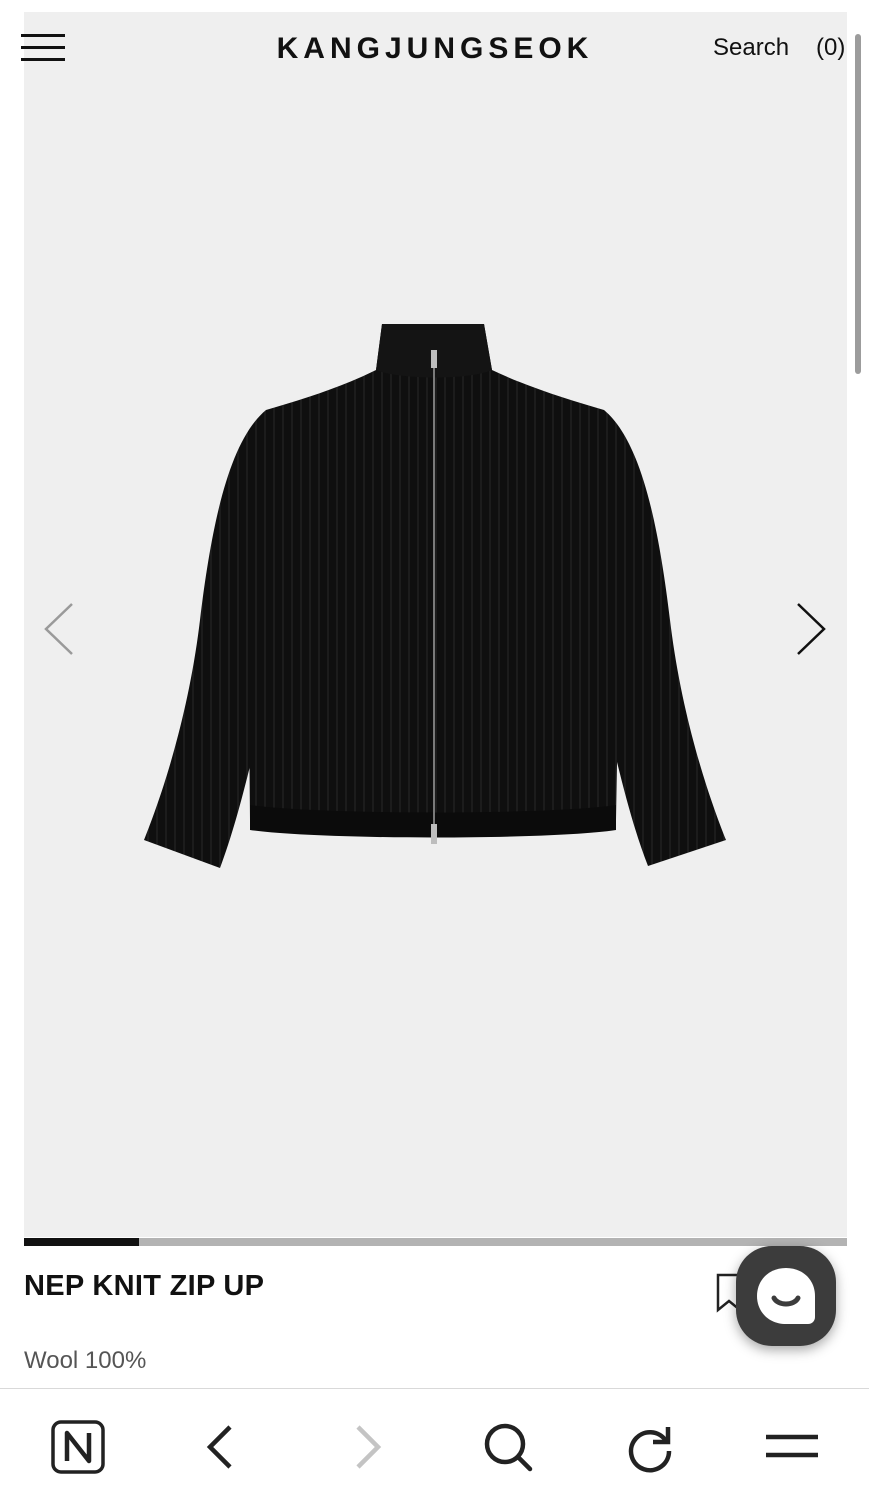  Describe the element at coordinates (811, 629) in the screenshot. I see `chevron-right-icon` at that location.